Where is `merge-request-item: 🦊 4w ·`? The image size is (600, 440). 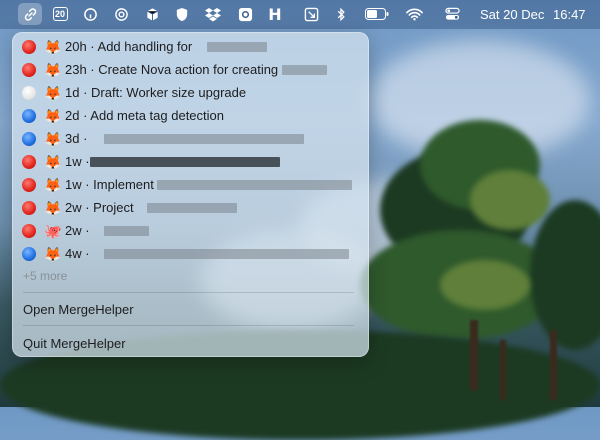
merge-request-item: 🦊 4w · is located at coordinates (190, 254).